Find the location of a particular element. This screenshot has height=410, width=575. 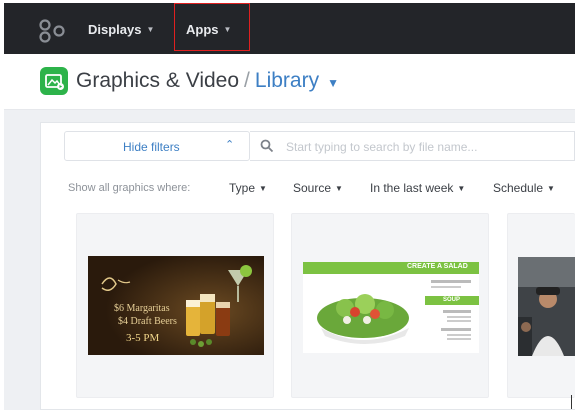

promo-line-hours: 3-5 PM is located at coordinates (143, 338).